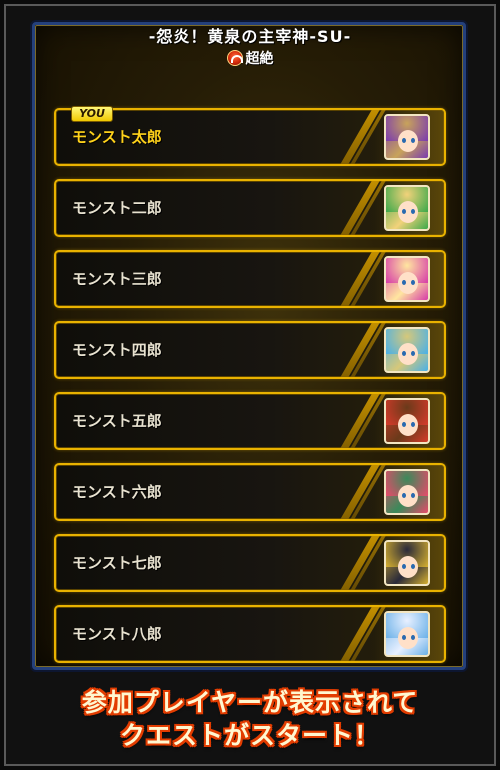 This screenshot has width=500, height=770. I want to click on caption-line-1: 参加プレイヤーが表示されて, so click(250, 702).